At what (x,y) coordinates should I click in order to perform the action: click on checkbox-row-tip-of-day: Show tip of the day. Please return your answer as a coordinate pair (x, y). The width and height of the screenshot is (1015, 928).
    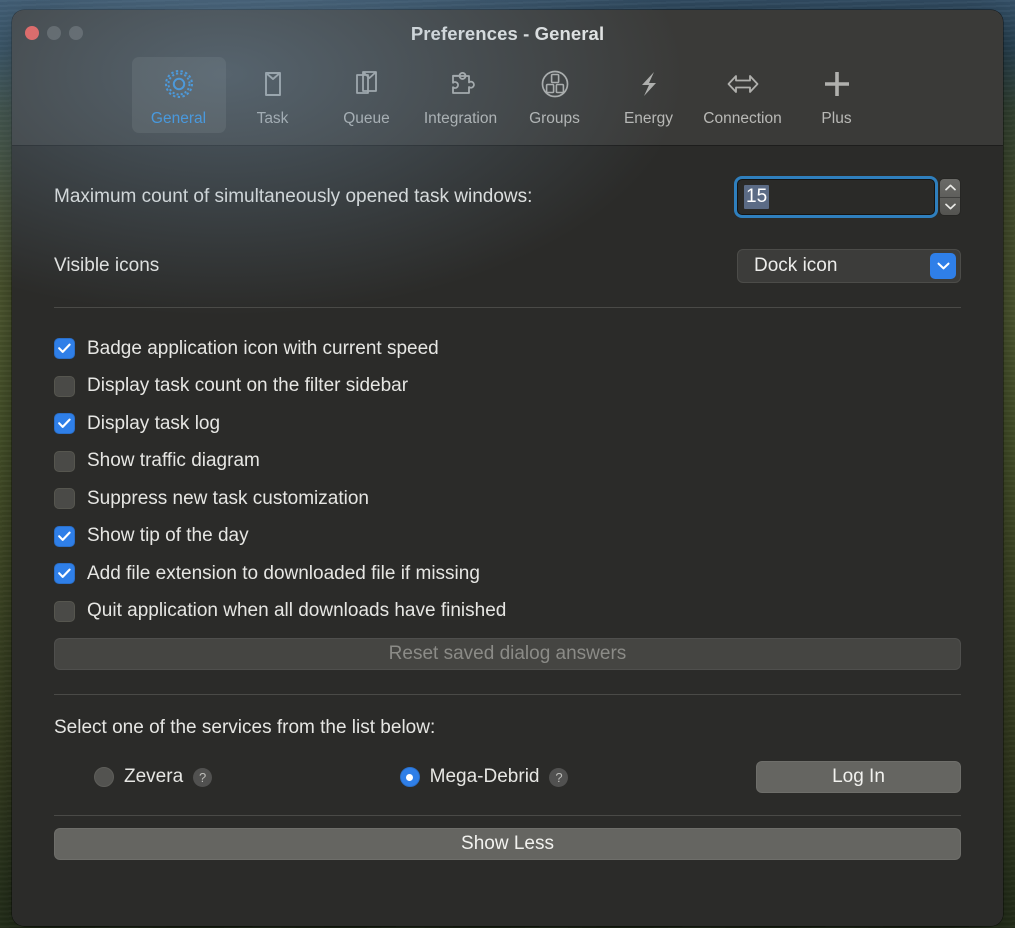
    Looking at the image, I should click on (507, 537).